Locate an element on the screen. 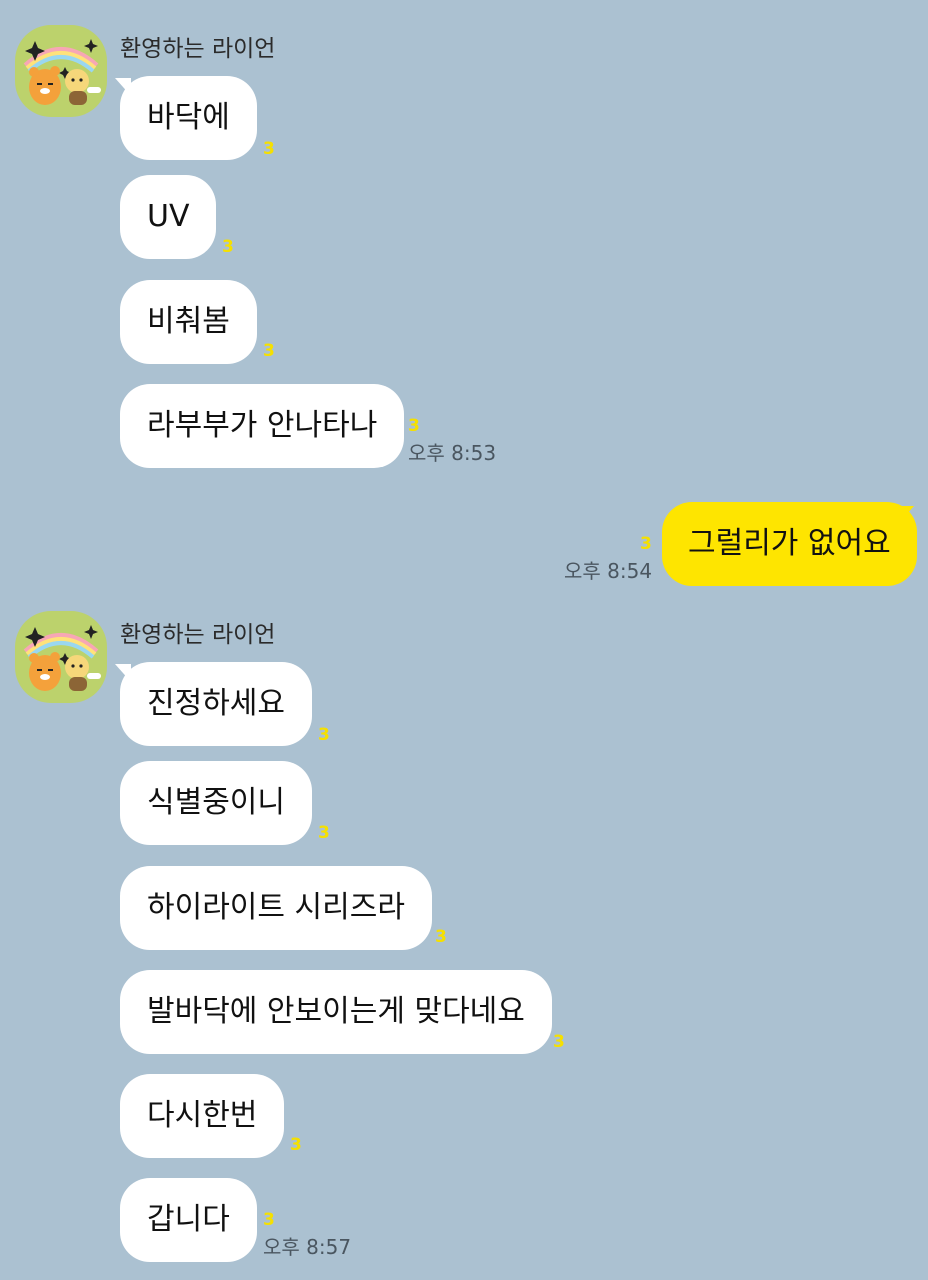 The height and width of the screenshot is (1280, 928). message-bubble: 갑니다 is located at coordinates (188, 1220).